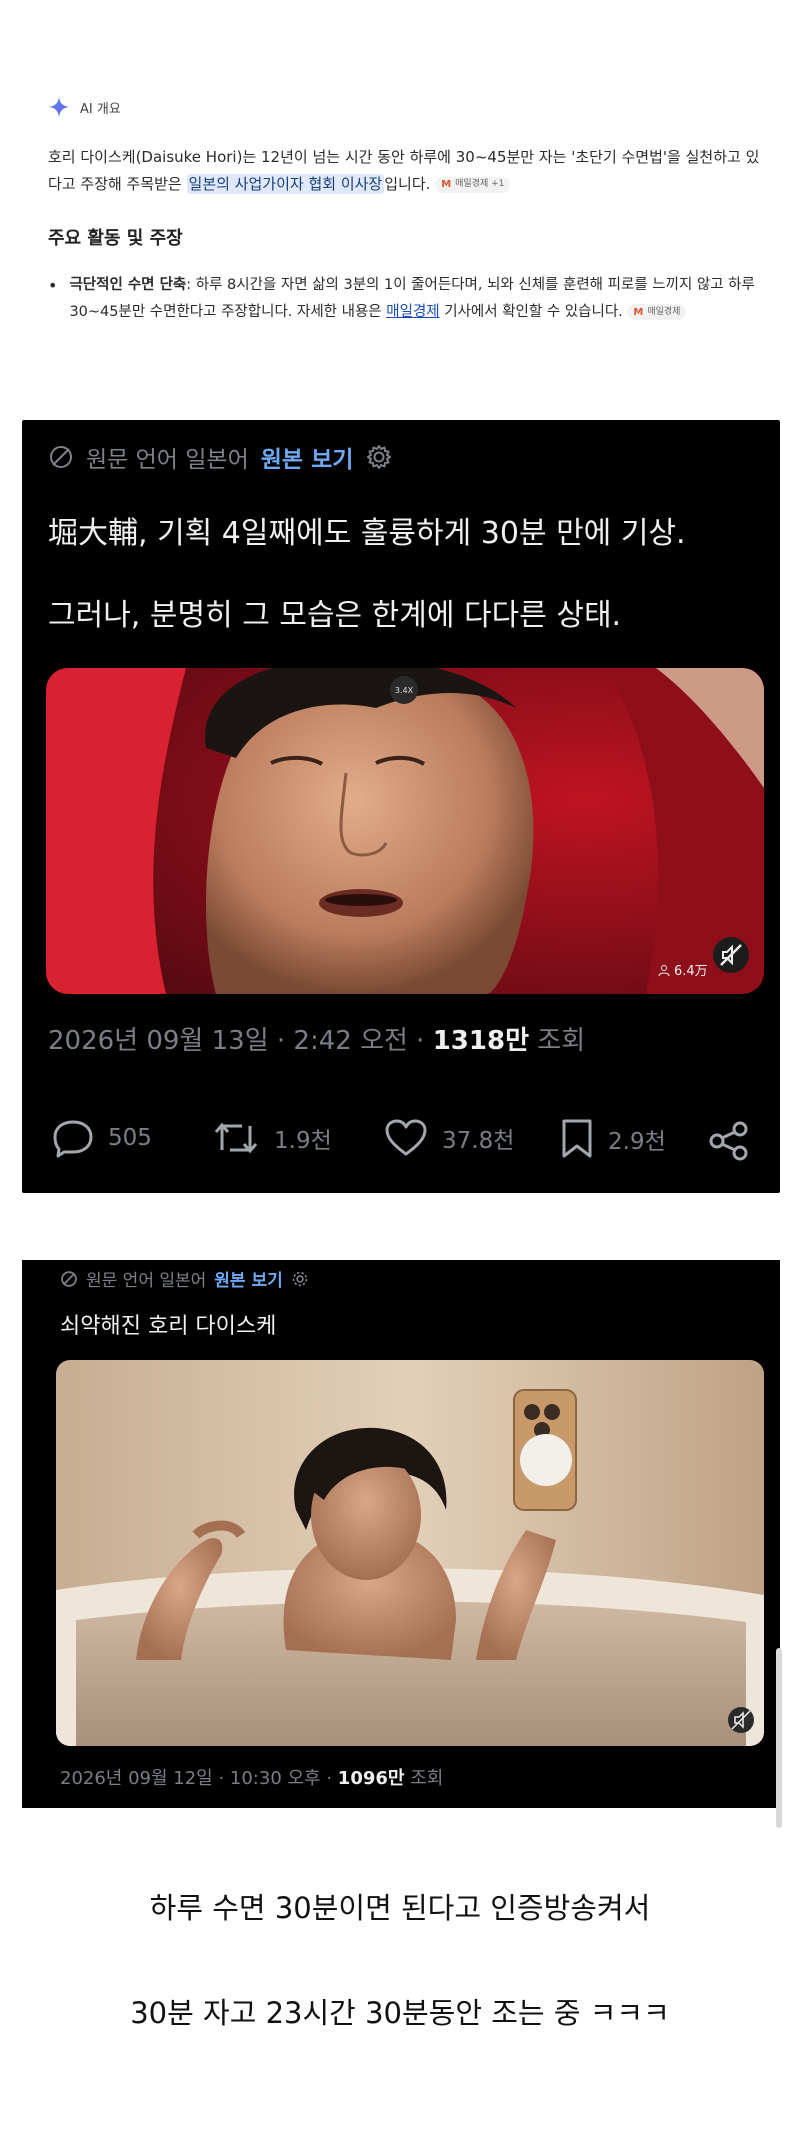 The image size is (800, 2154). Describe the element at coordinates (400, 2013) in the screenshot. I see `caption-line: 30분 자고 23시간 30분동안 조는 중 ㅋㅋㅋ` at that location.